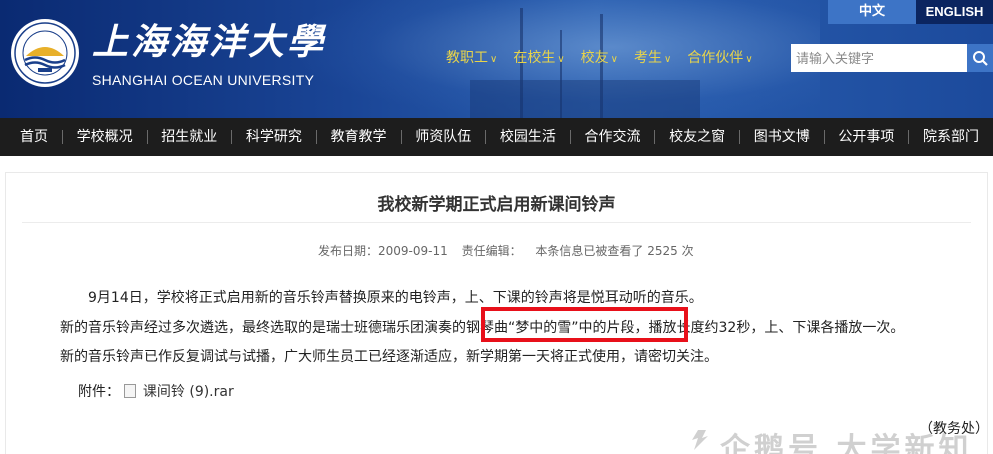 The image size is (993, 454). I want to click on quick-nav-applicants: 考生 ∨, so click(652, 58).